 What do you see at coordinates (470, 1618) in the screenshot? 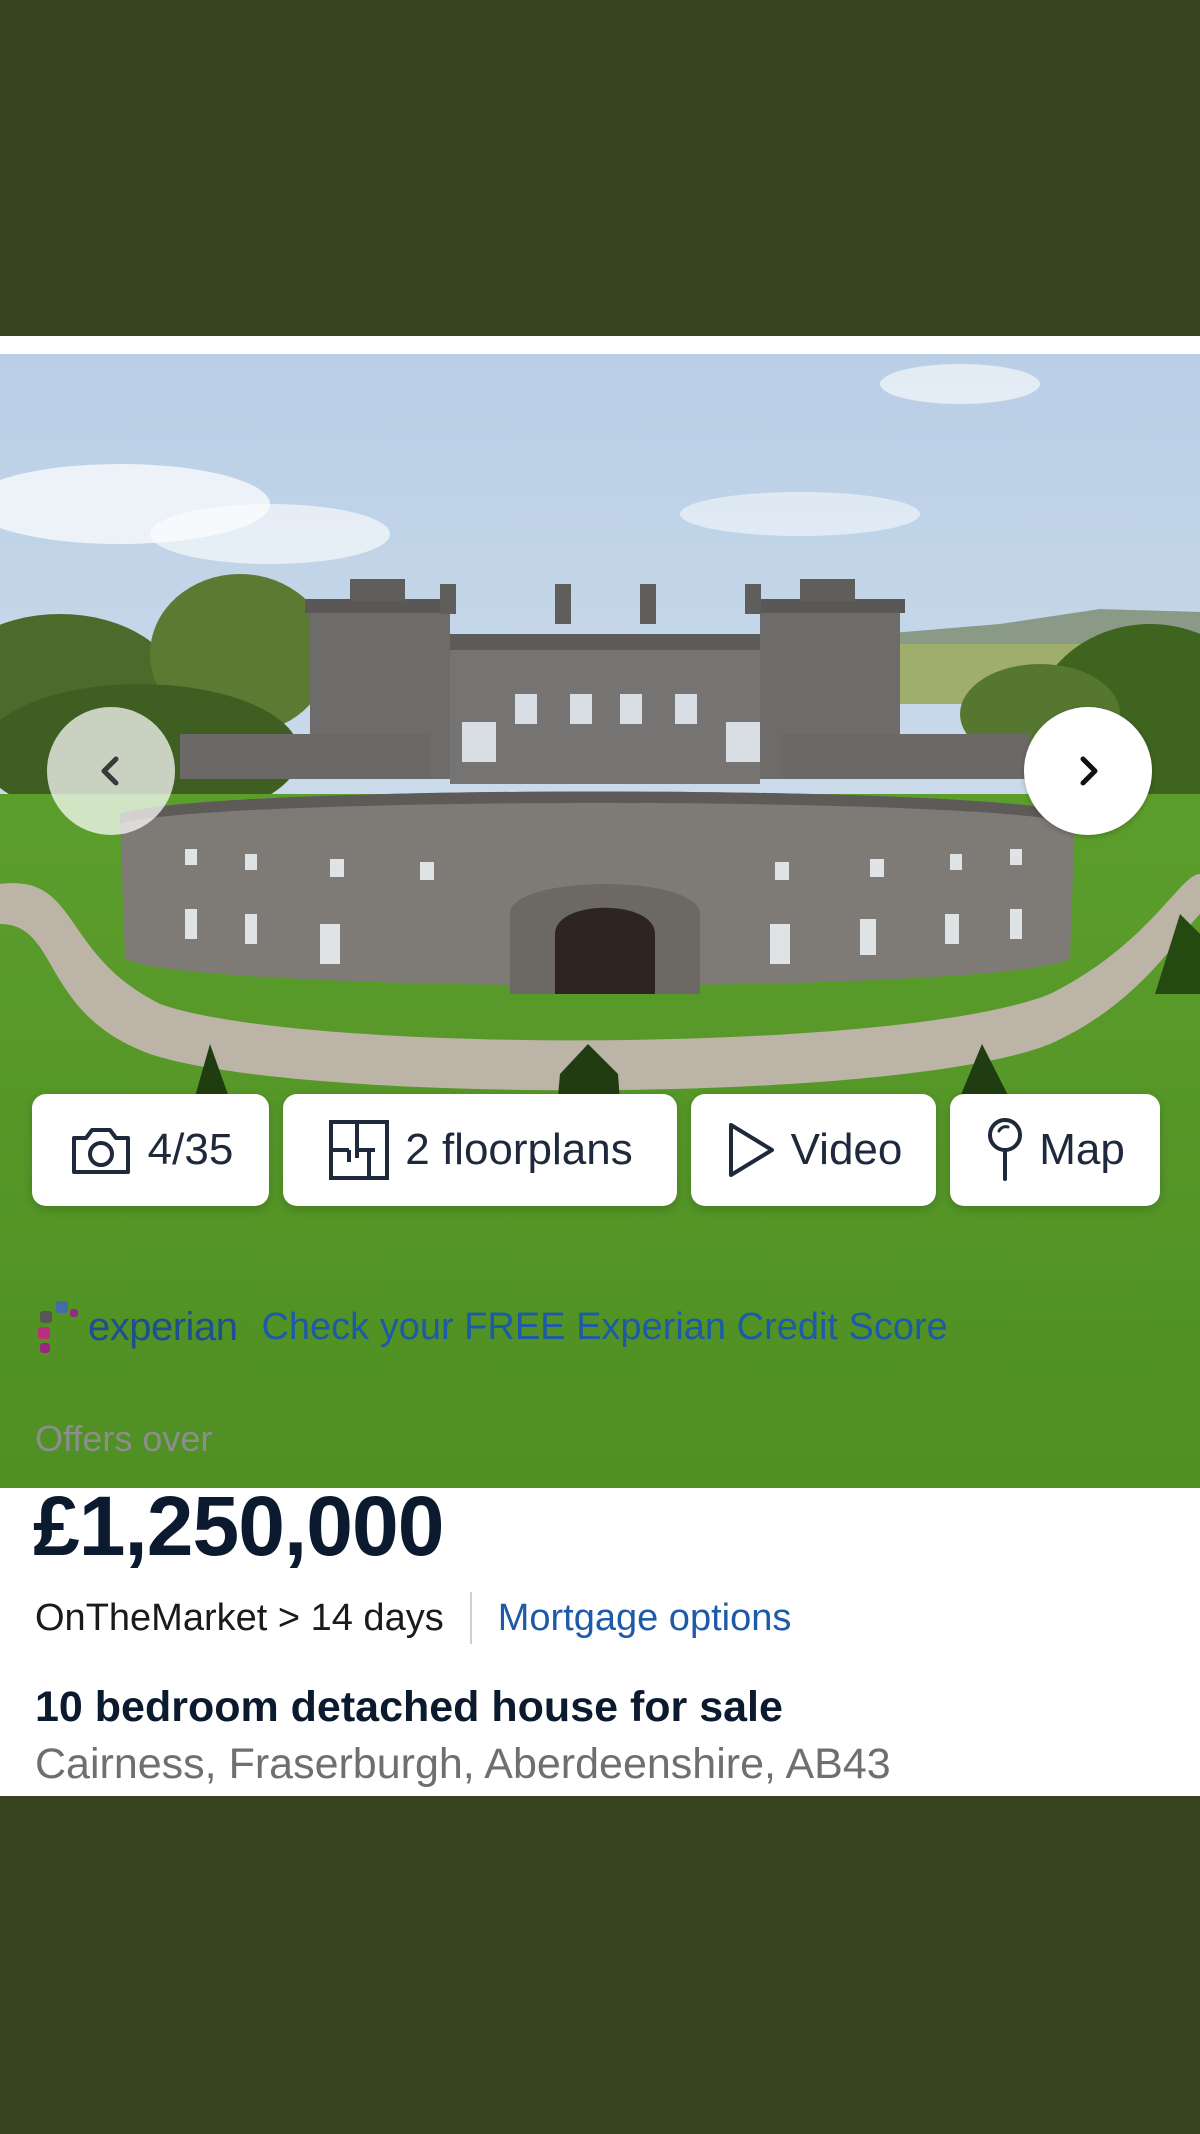
I see `meta-divider` at bounding box center [470, 1618].